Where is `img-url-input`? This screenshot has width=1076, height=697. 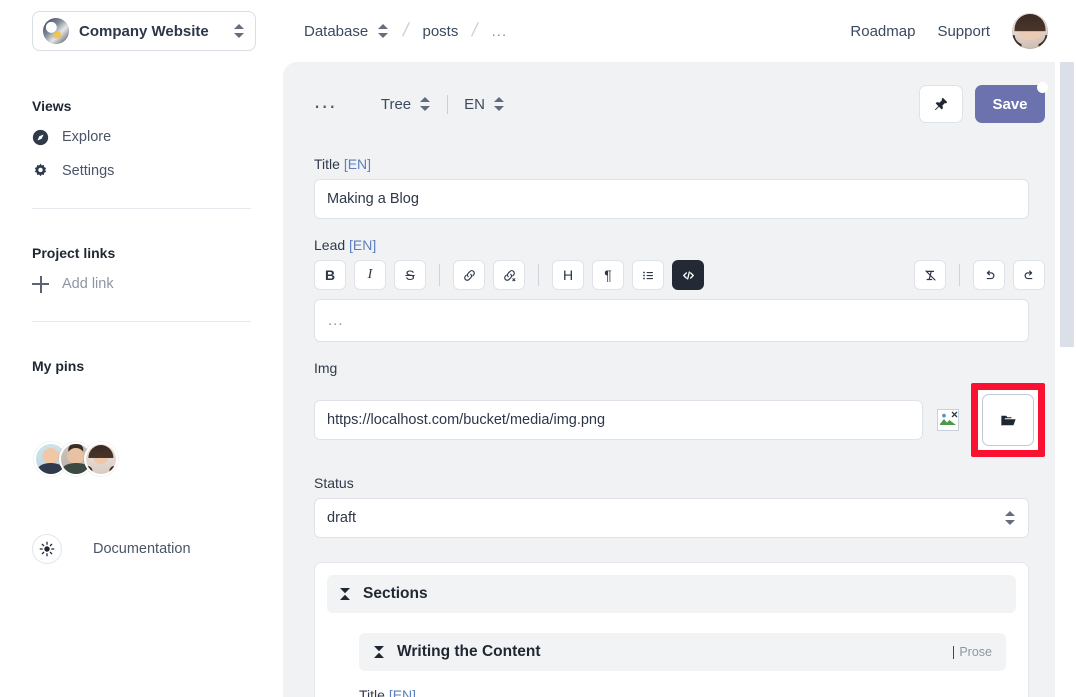 img-url-input is located at coordinates (618, 420).